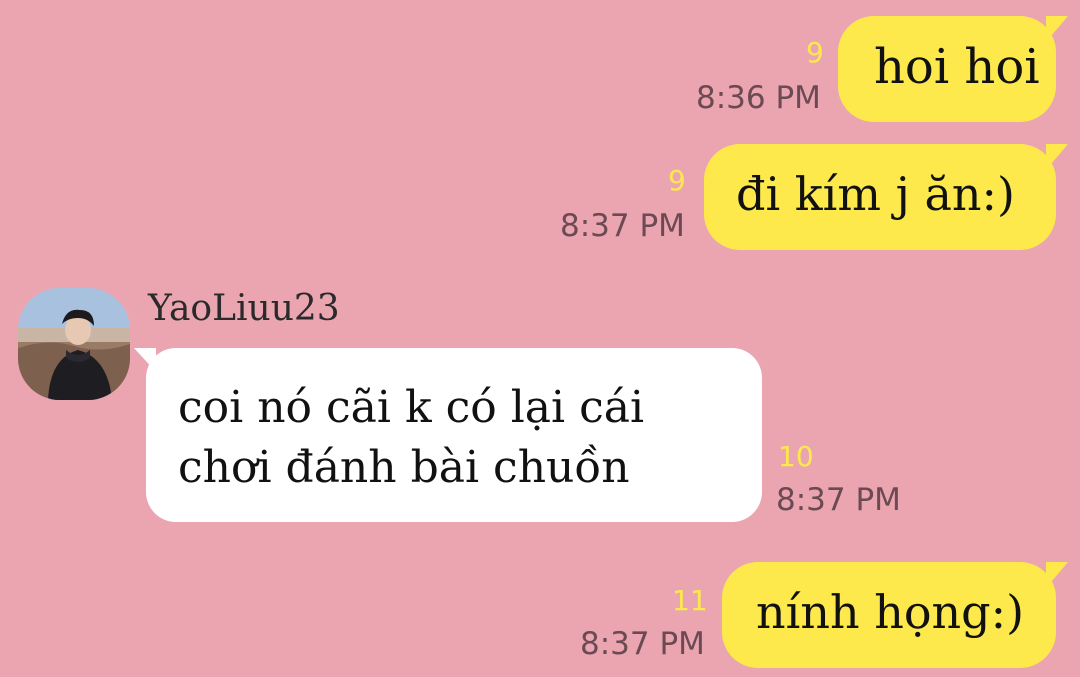  Describe the element at coordinates (758, 98) in the screenshot. I see `message-time: 8:36 PM` at that location.